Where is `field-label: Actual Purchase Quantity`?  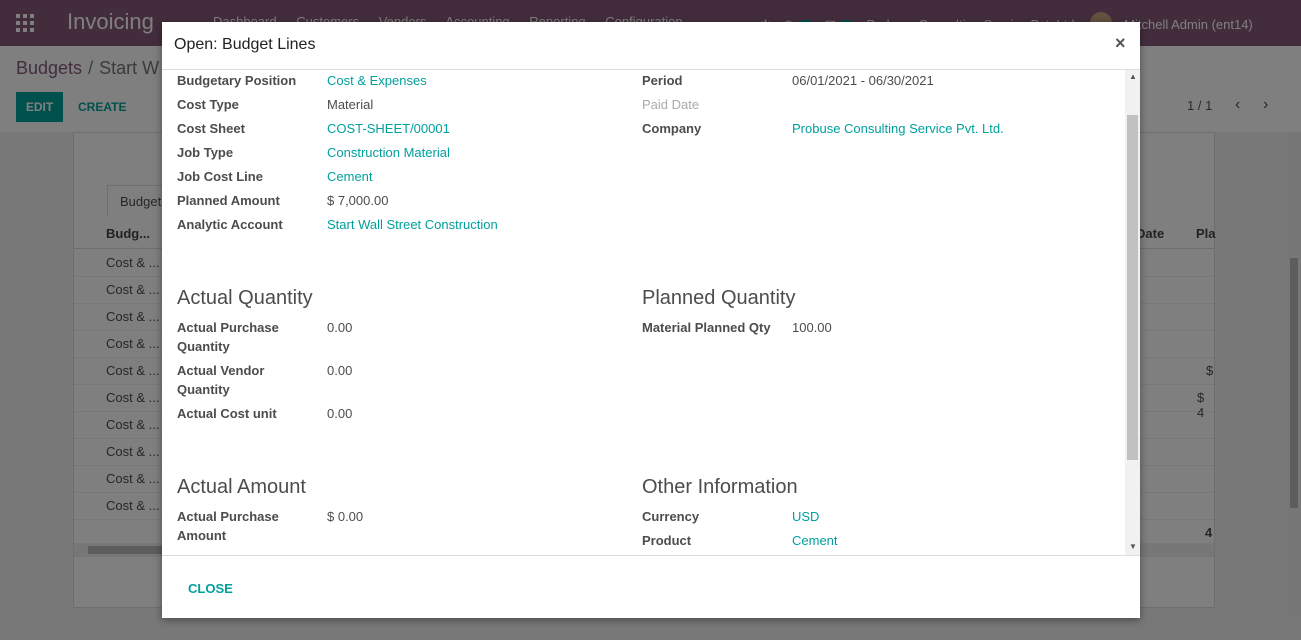
field-label: Actual Purchase Quantity is located at coordinates (228, 337).